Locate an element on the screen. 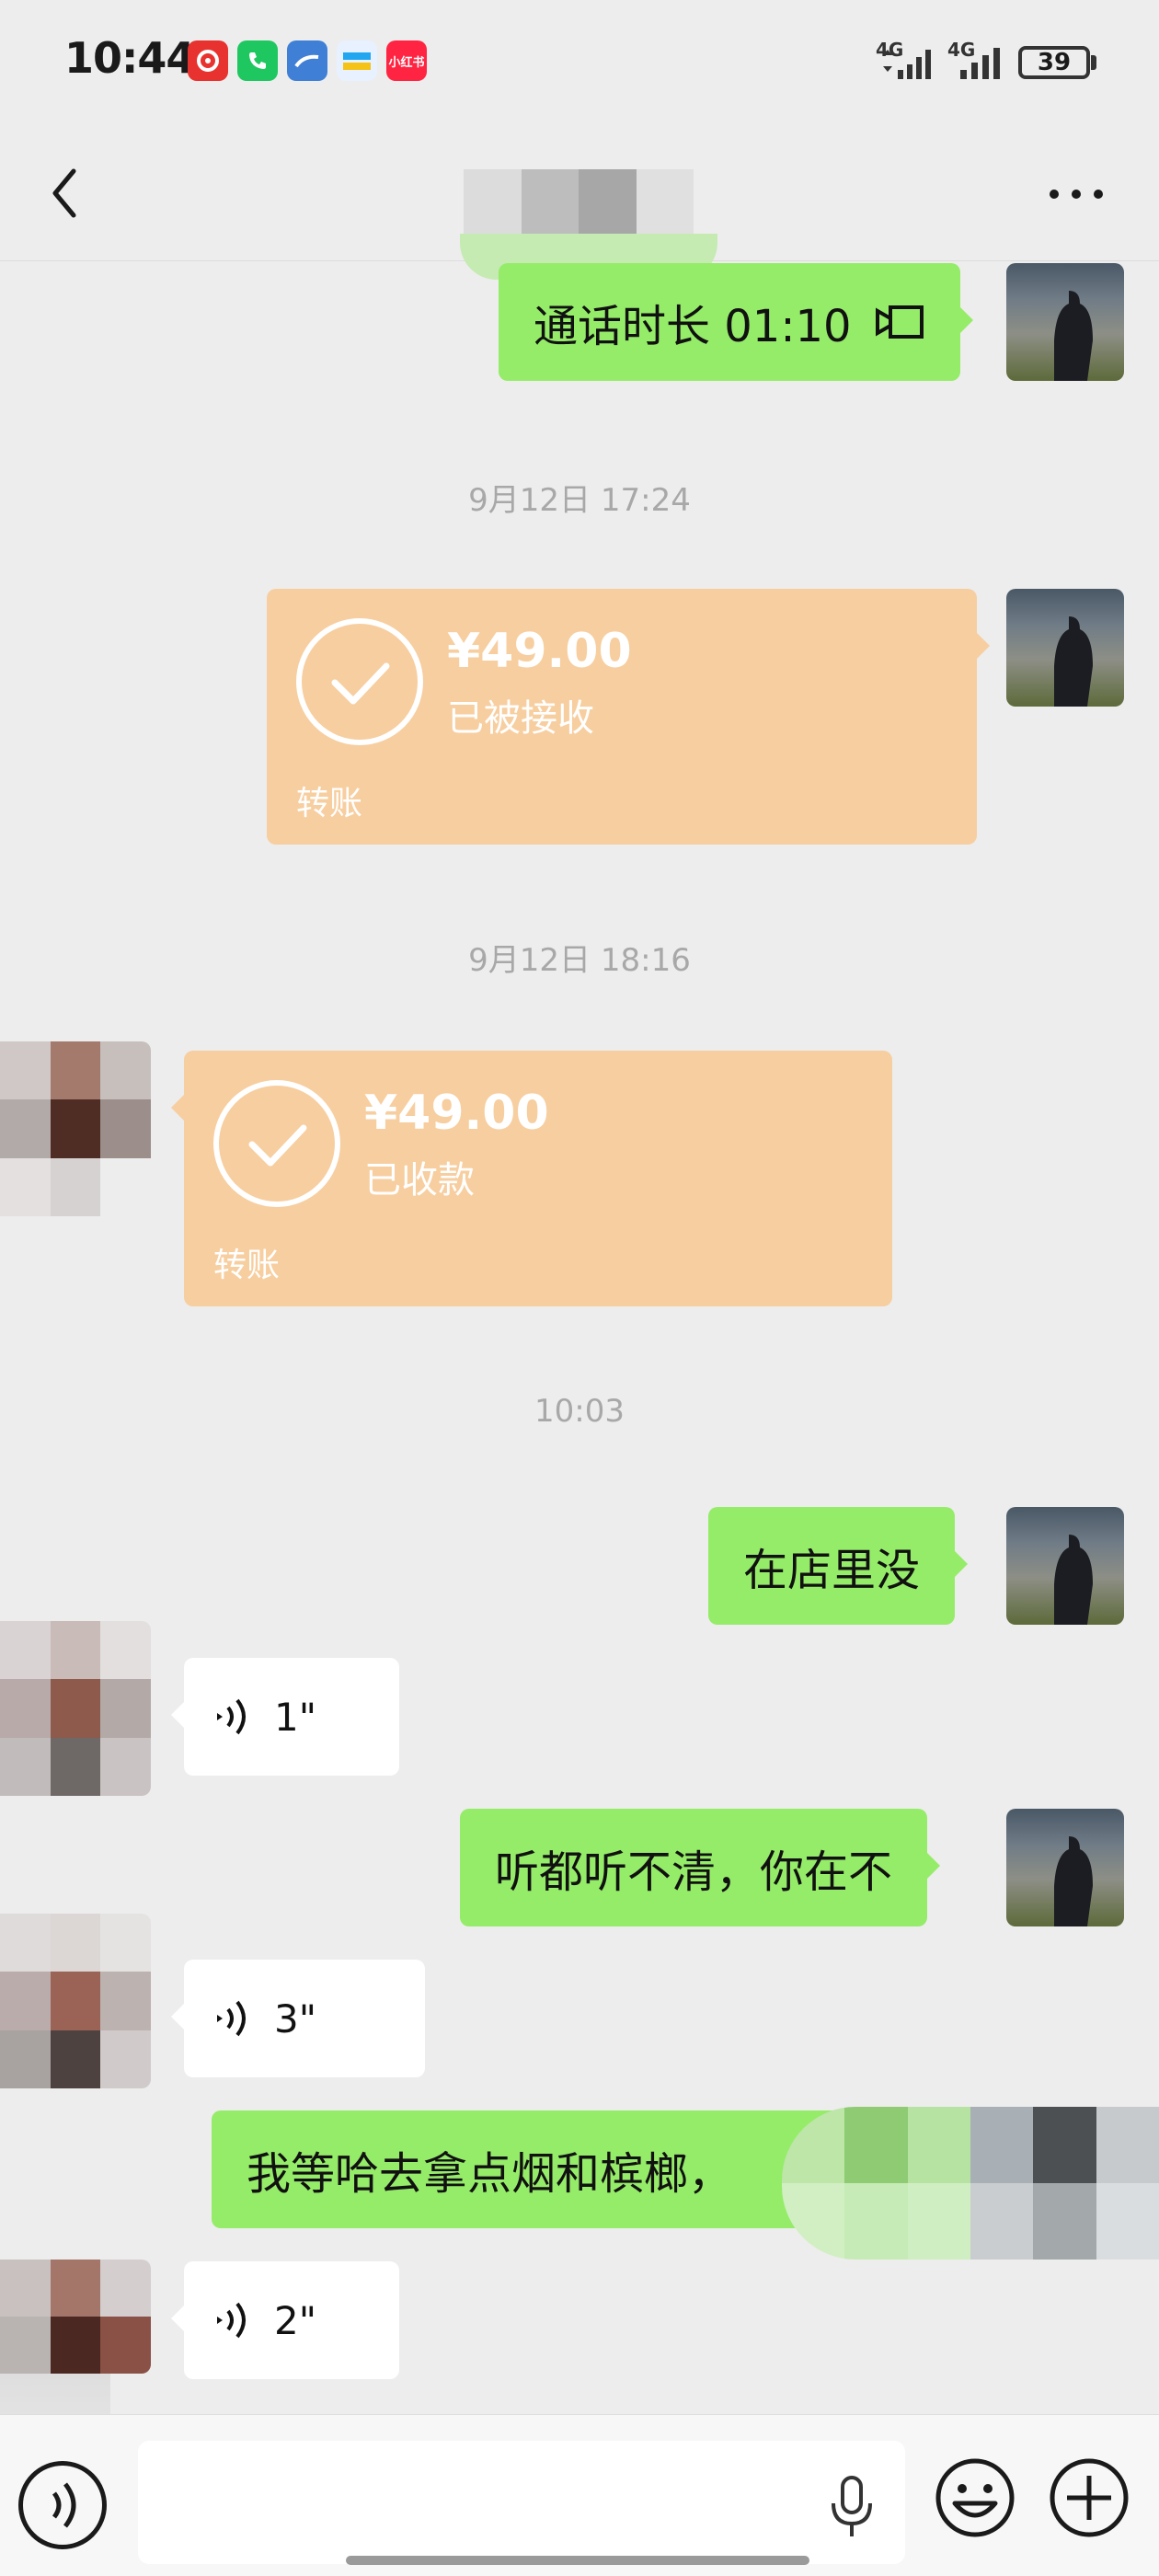  xiaohongshu-icon: 小红书 is located at coordinates (406, 60).